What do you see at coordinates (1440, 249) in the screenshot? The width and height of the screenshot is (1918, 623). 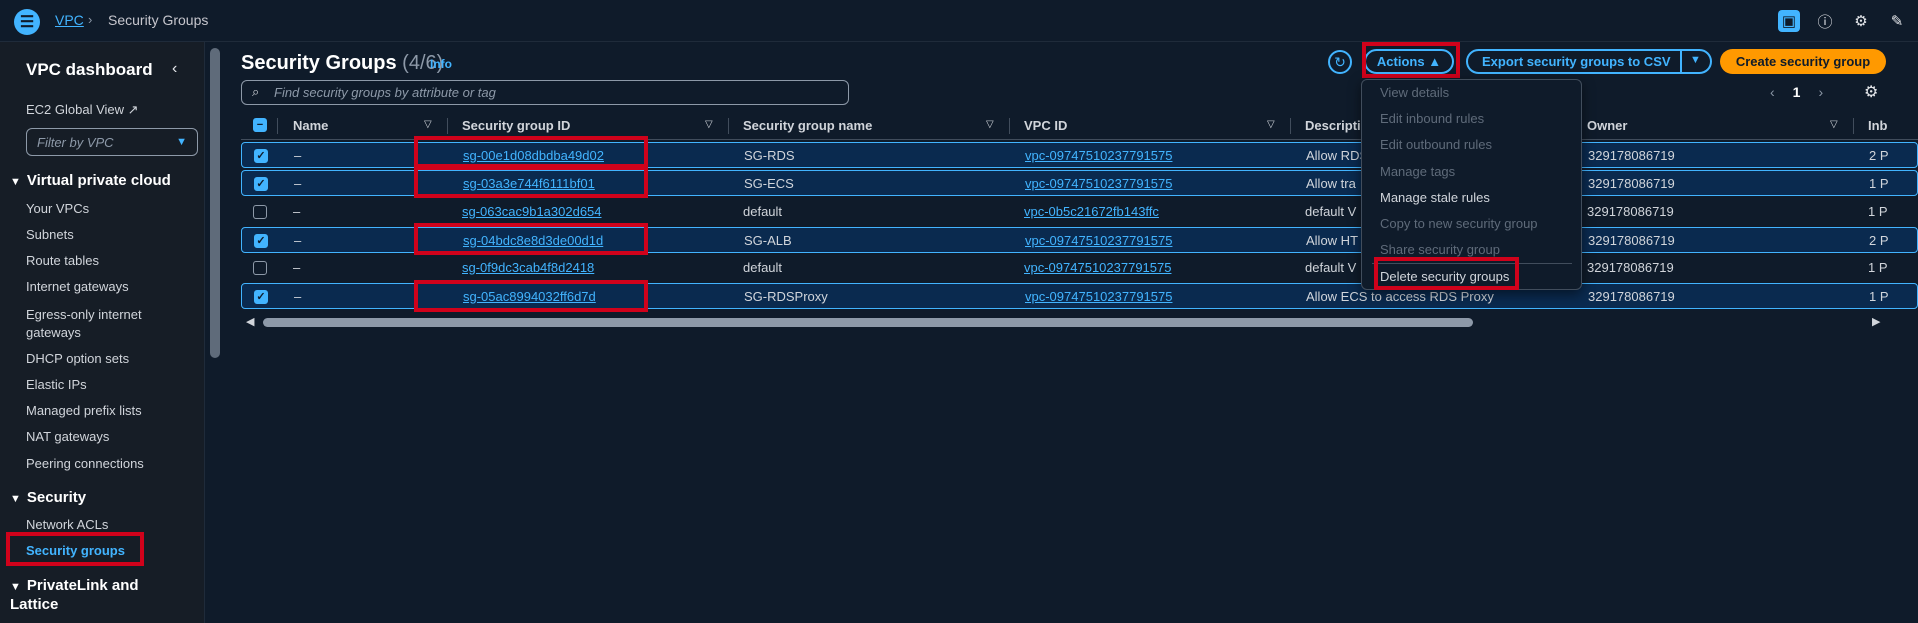 I see `menu-item-share-security-group: Share security group` at bounding box center [1440, 249].